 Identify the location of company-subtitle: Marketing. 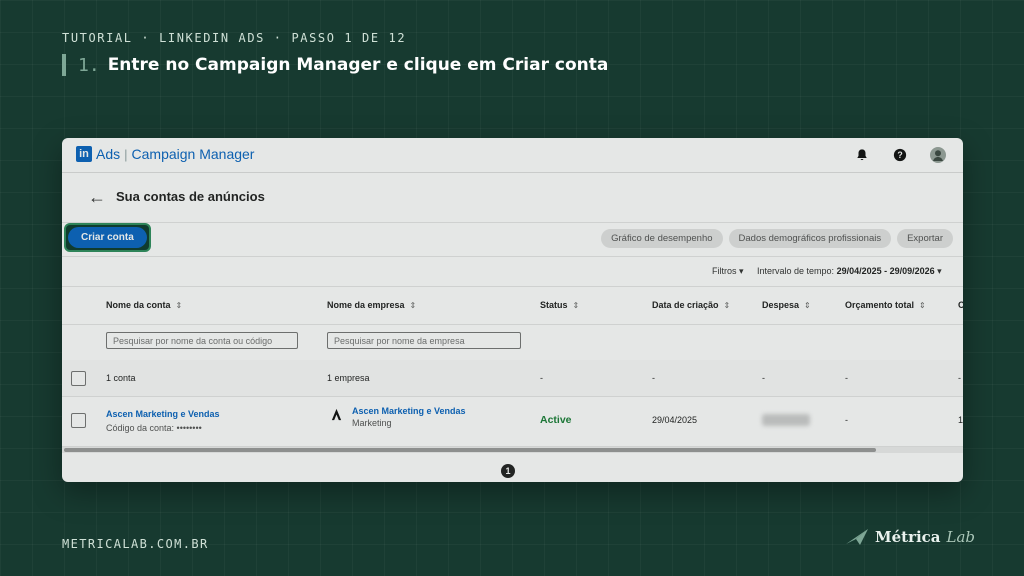
(372, 423).